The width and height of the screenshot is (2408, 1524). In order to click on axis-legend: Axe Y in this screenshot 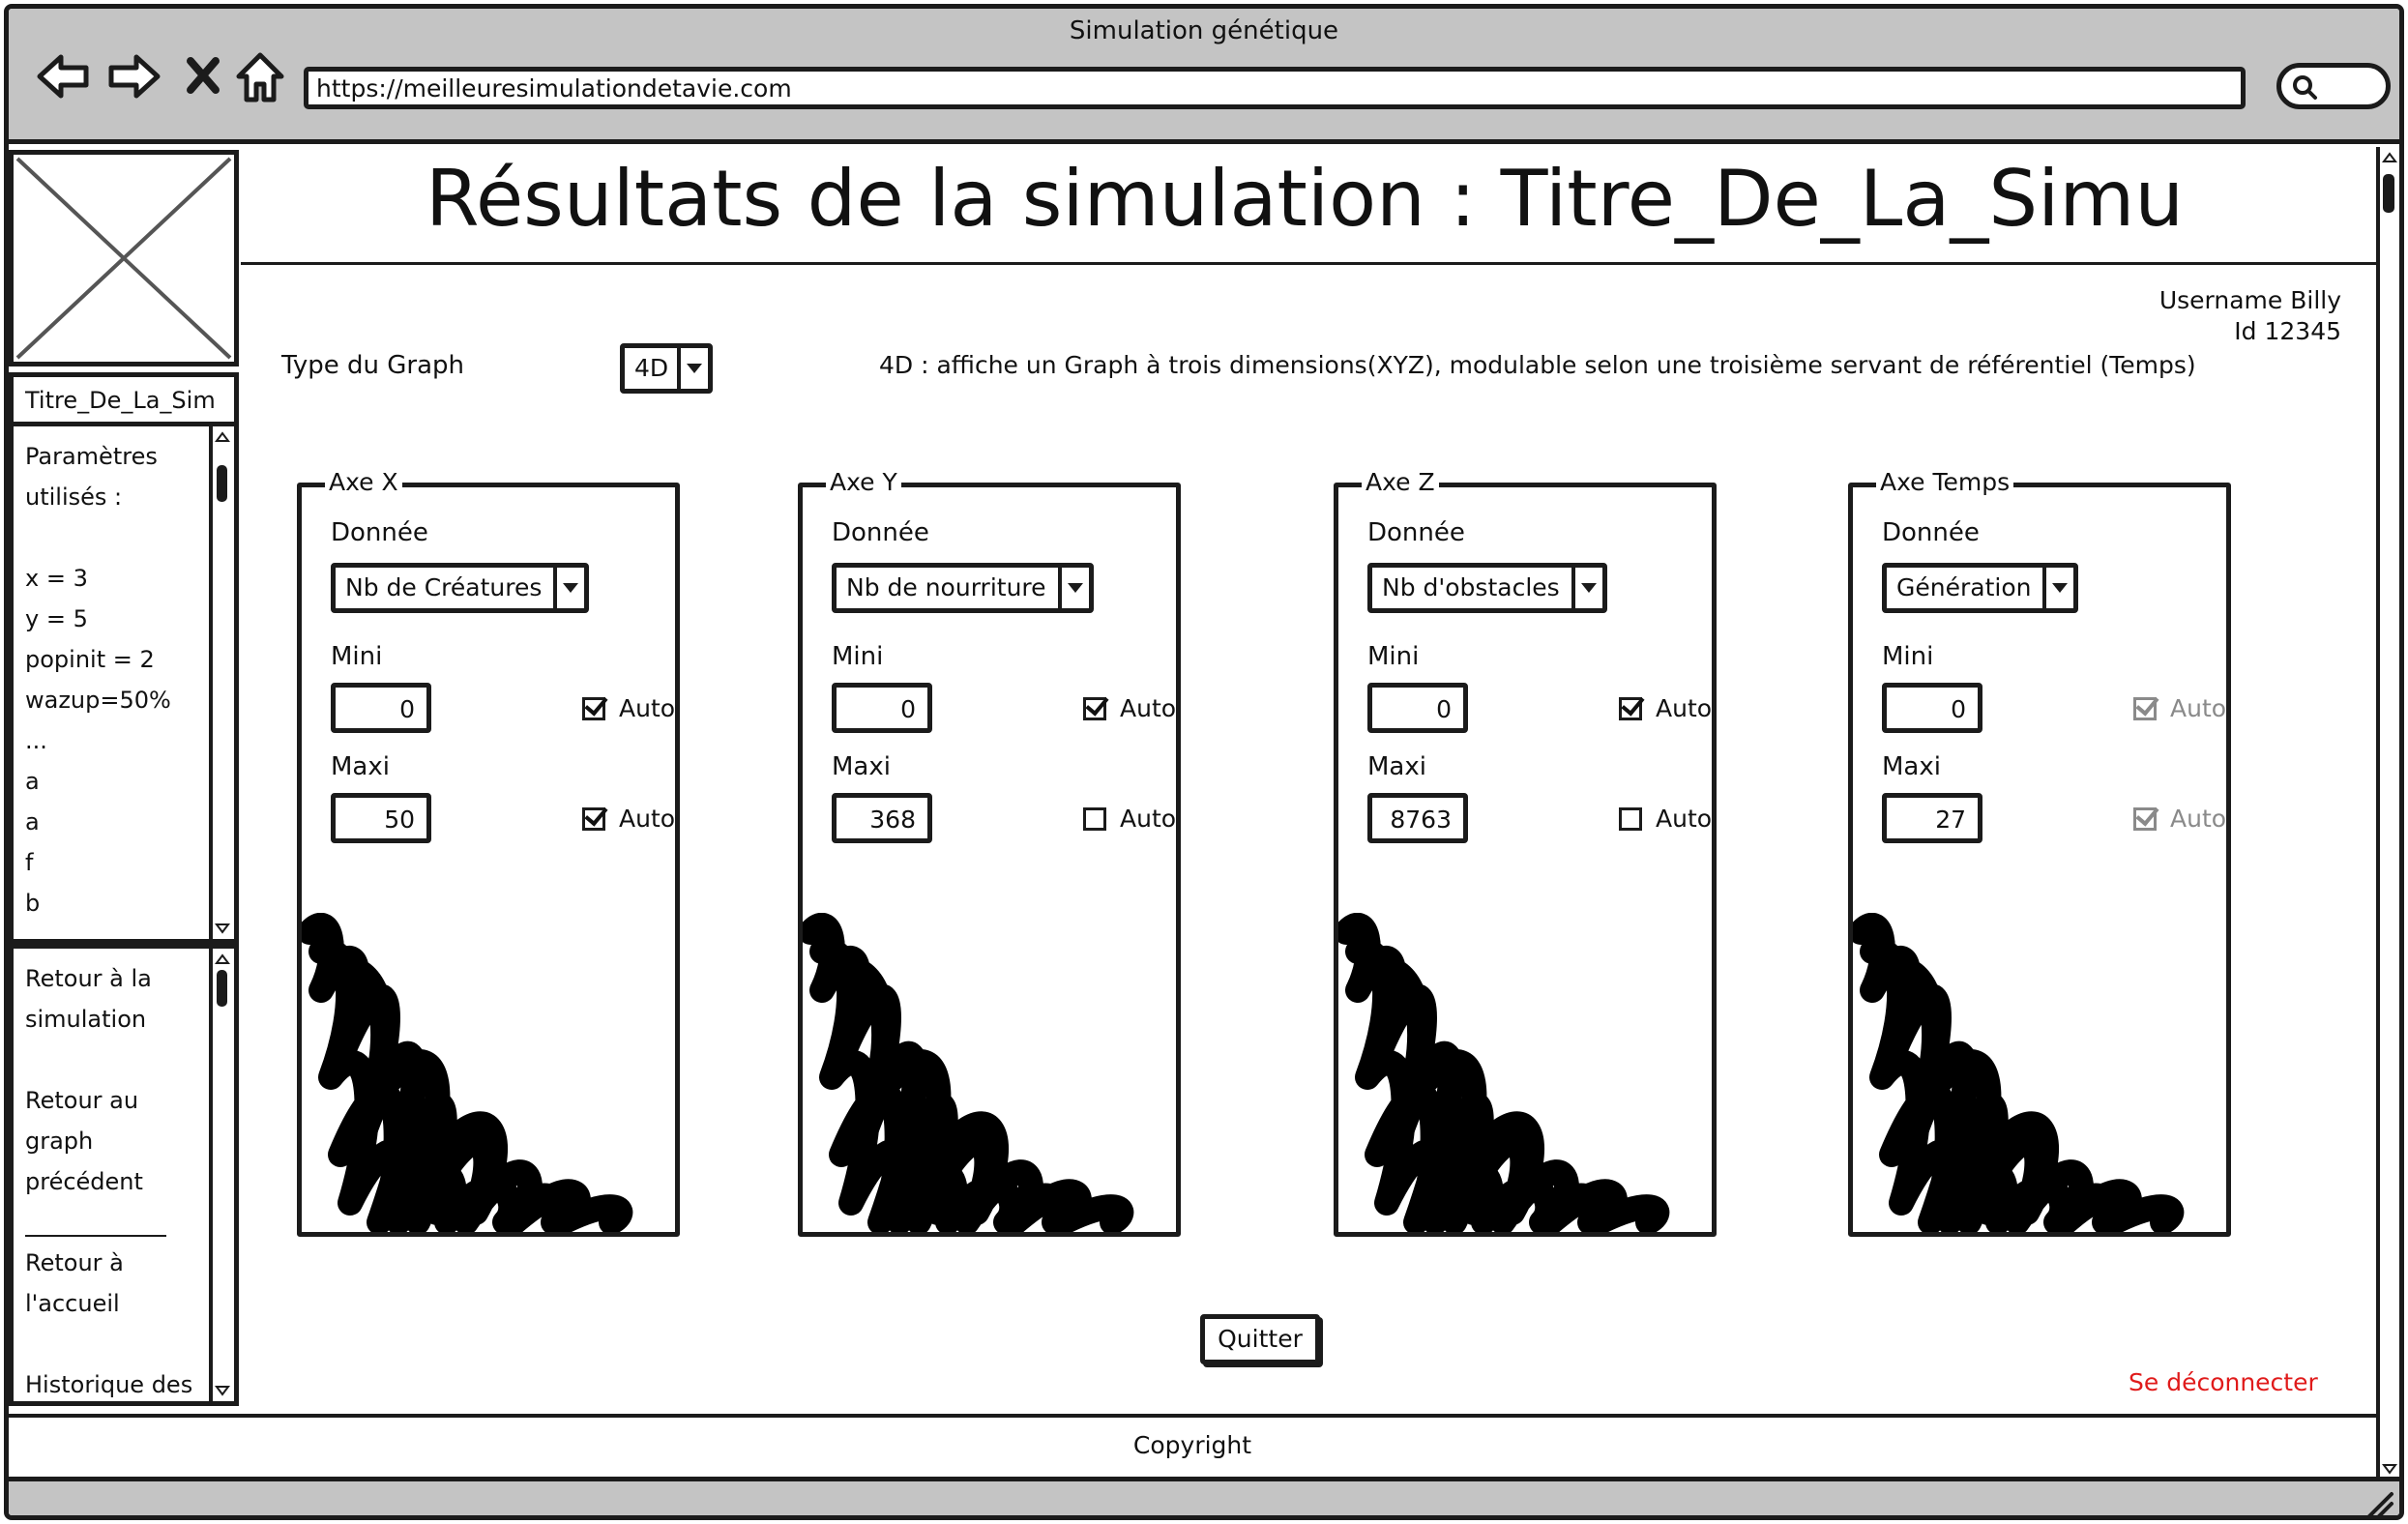, I will do `click(863, 482)`.